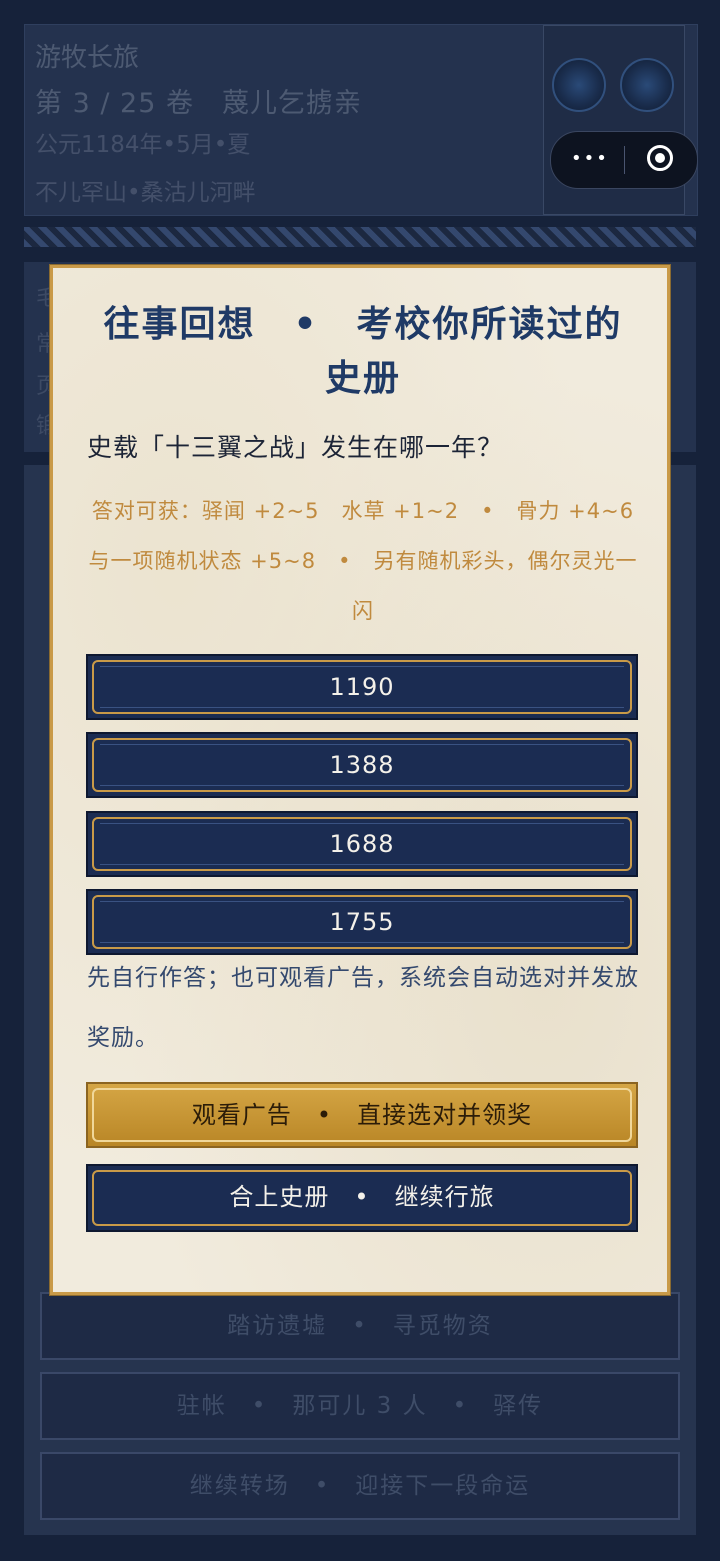  I want to click on answer-option-1190: 1190, so click(362, 687).